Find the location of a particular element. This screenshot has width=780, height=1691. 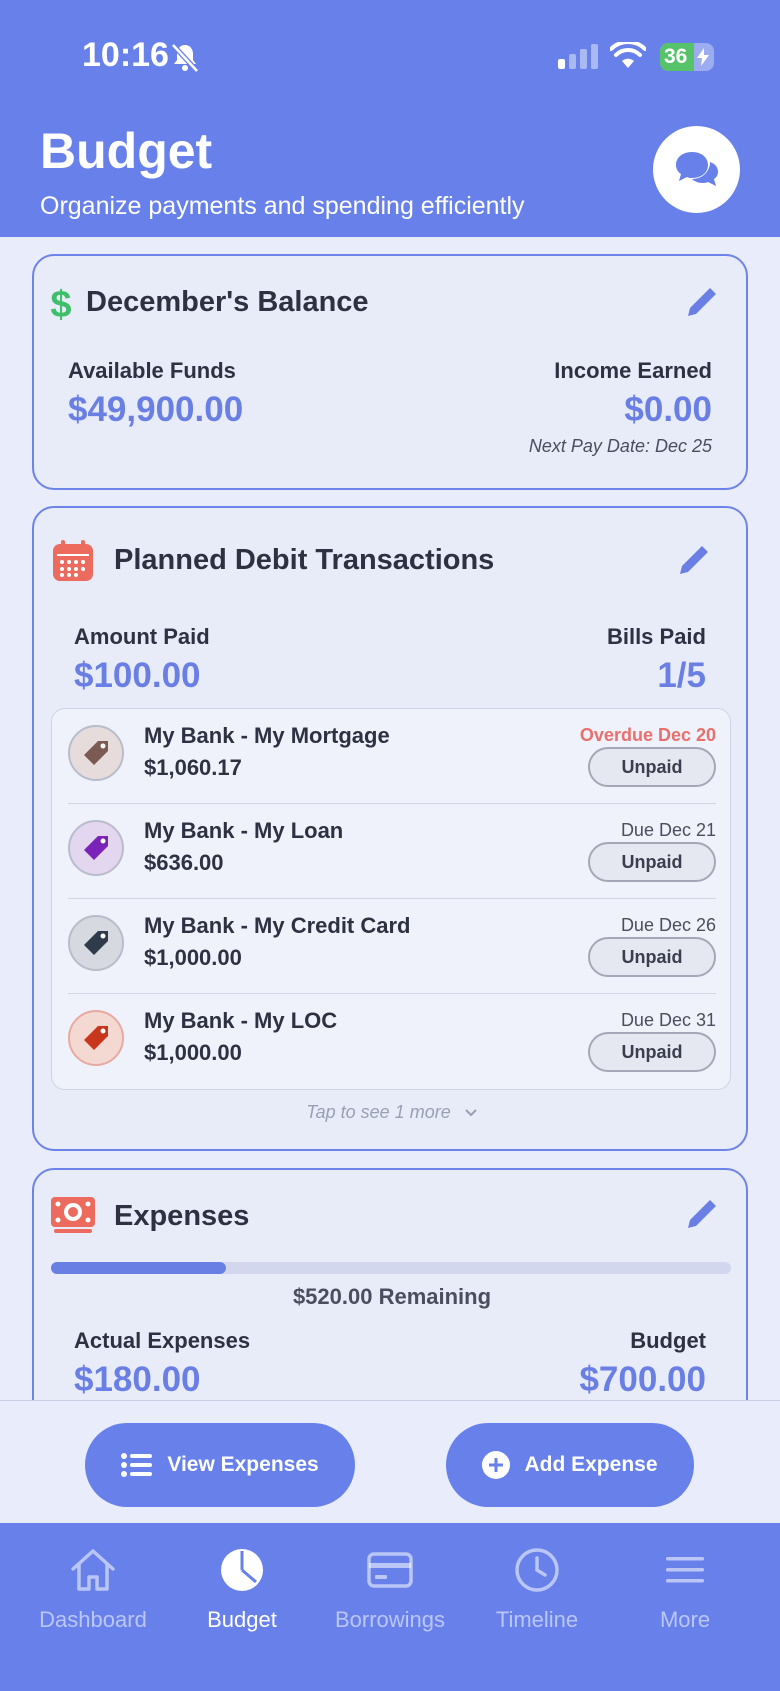

clock-icon is located at coordinates (537, 1570).